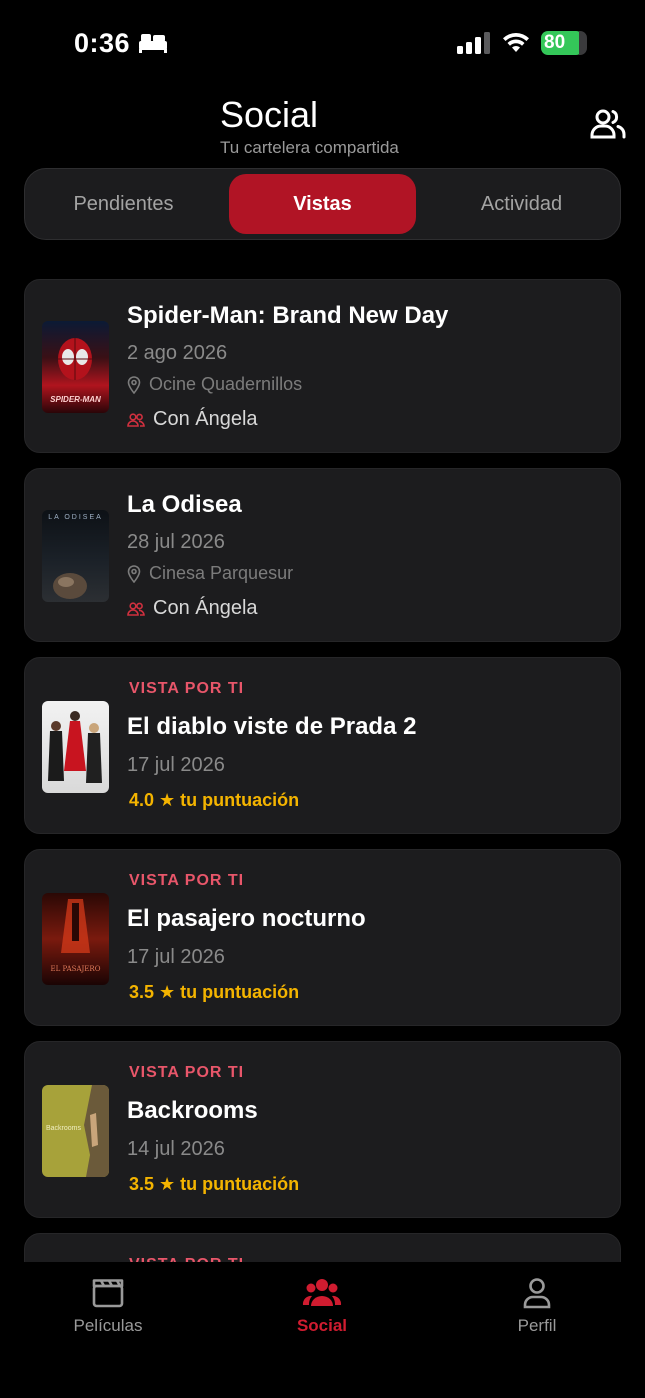 The image size is (645, 1398). What do you see at coordinates (64, 1128) in the screenshot?
I see `poster-title: Backrooms` at bounding box center [64, 1128].